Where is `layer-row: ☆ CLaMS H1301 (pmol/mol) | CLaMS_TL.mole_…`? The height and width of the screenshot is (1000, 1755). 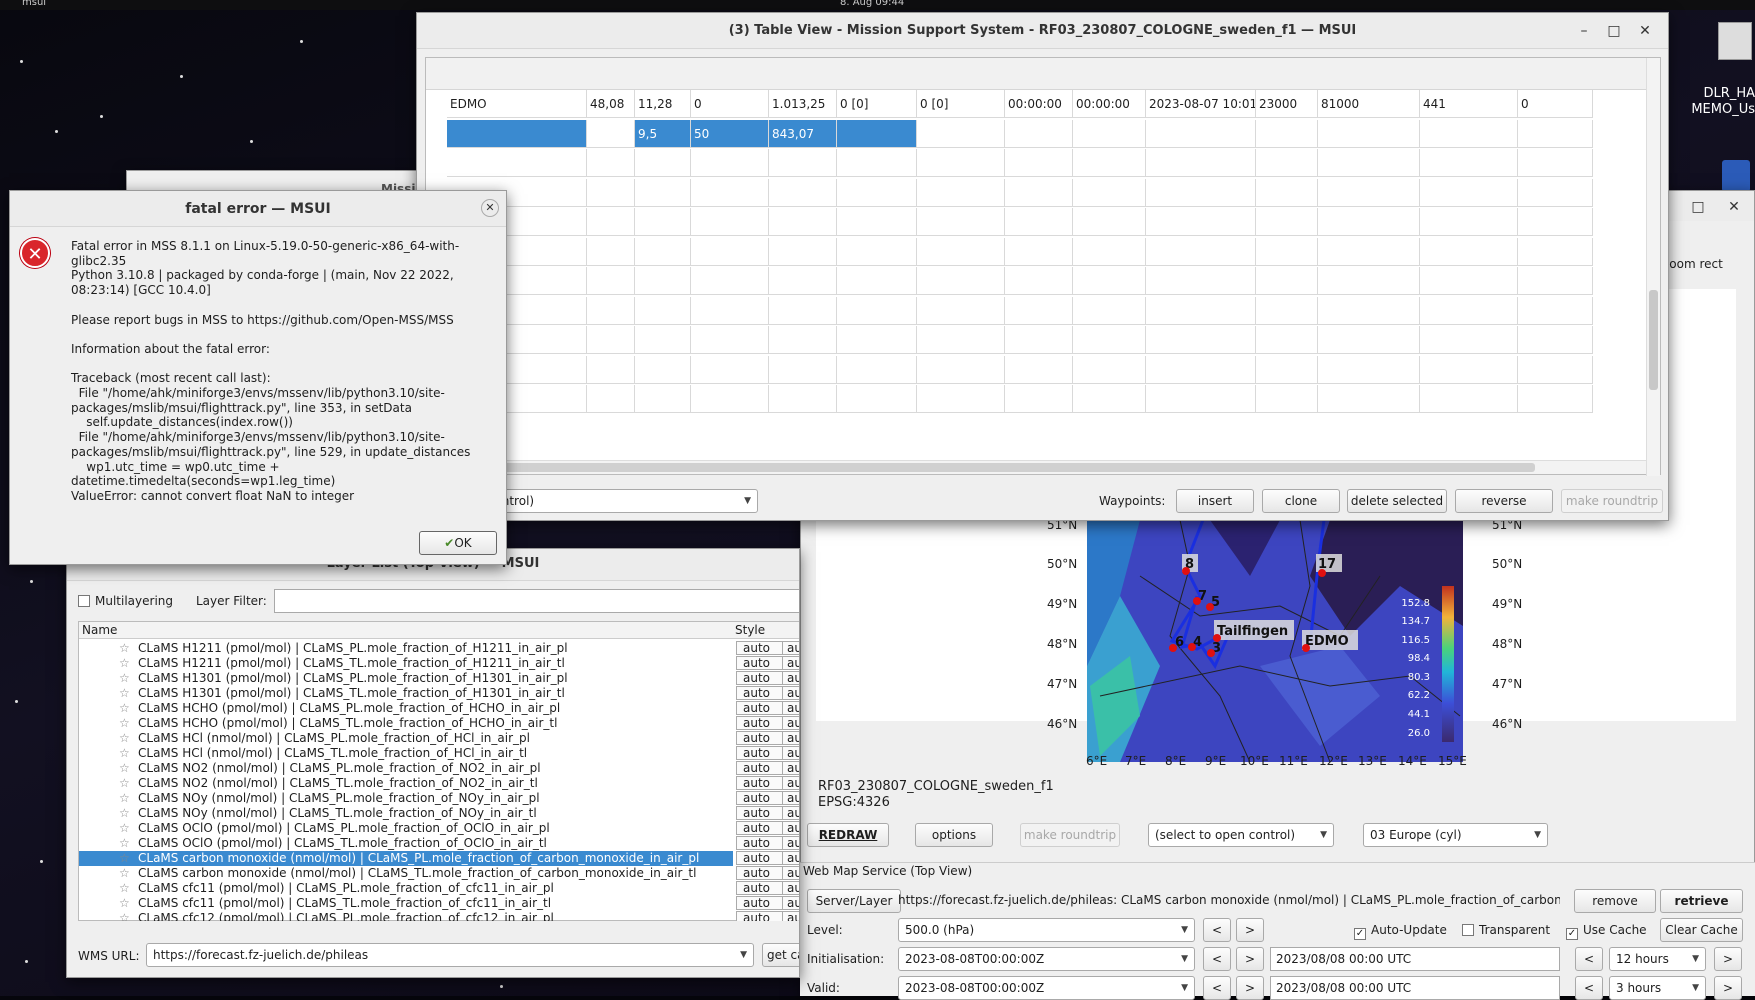 layer-row: ☆ CLaMS H1301 (pmol/mol) | CLaMS_TL.mole_… is located at coordinates (406, 693).